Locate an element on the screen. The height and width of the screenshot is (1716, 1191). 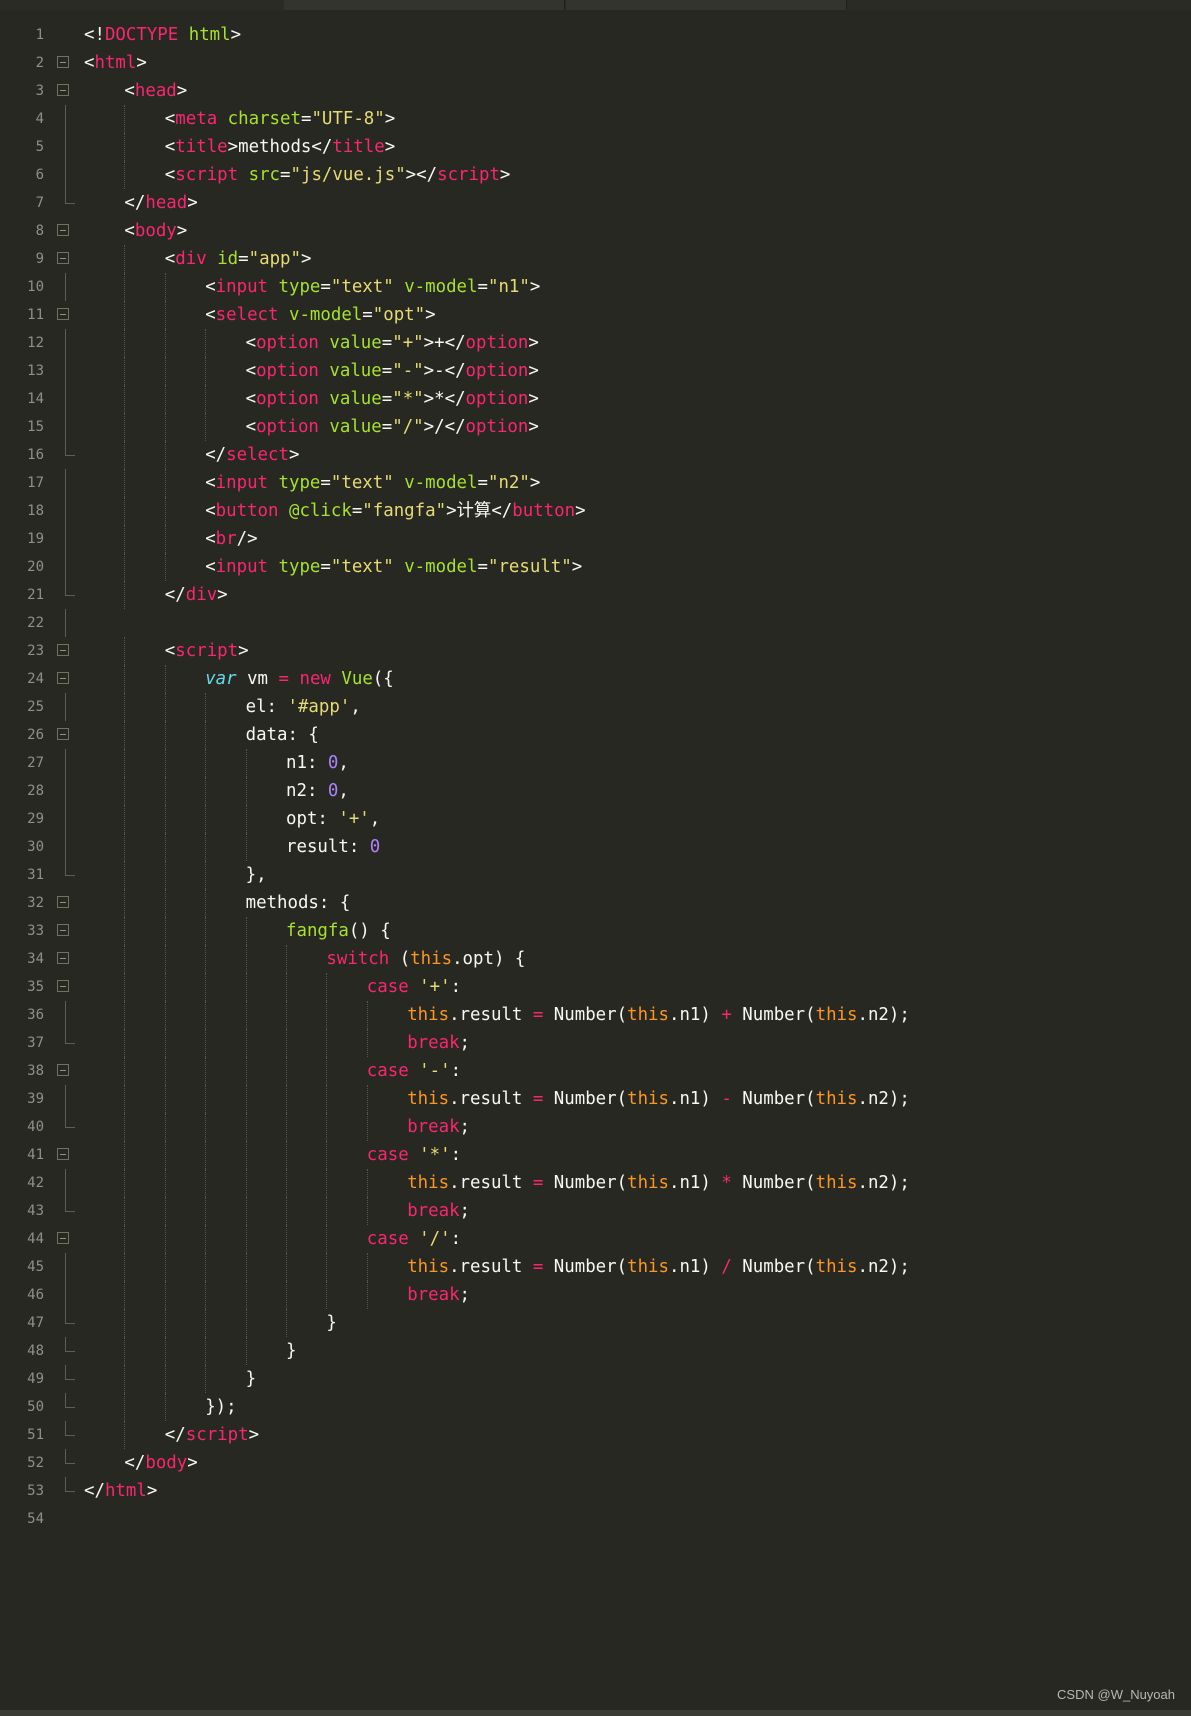
code-token: v-model is located at coordinates (441, 483).